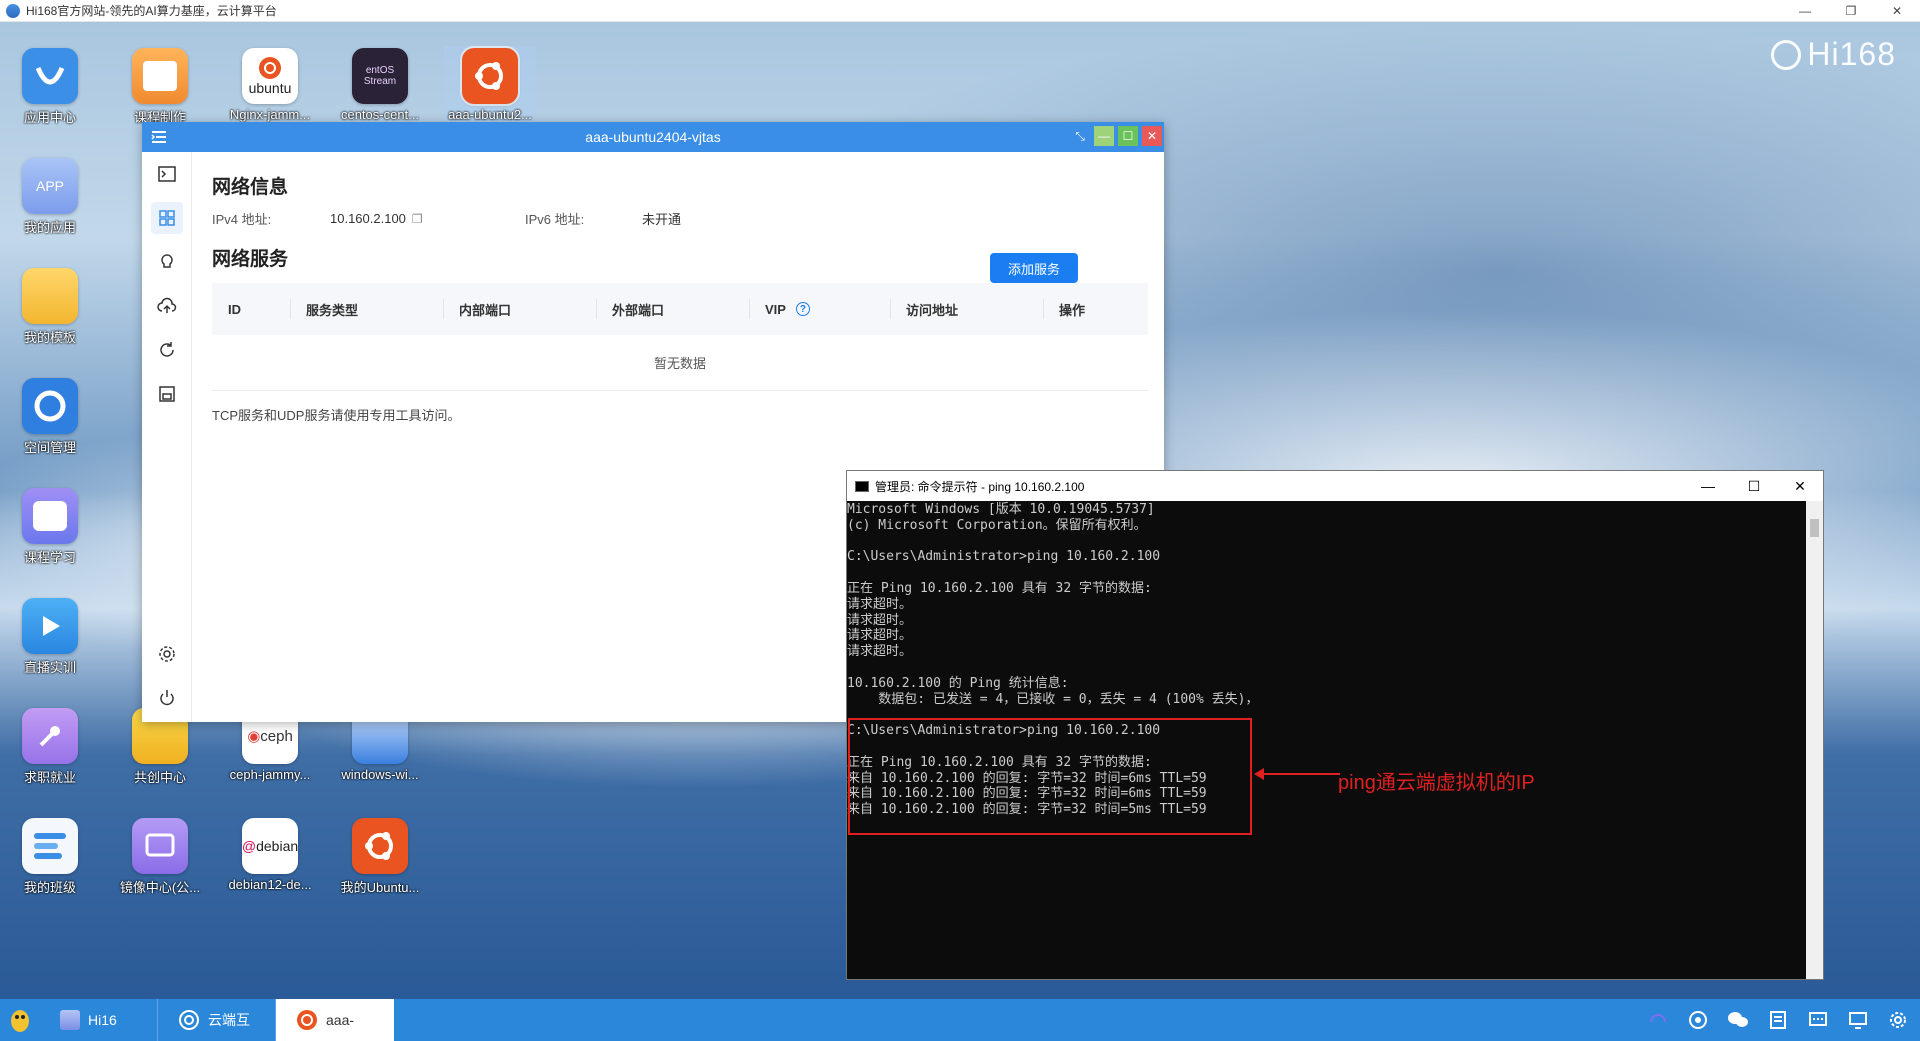 The height and width of the screenshot is (1041, 1920). Describe the element at coordinates (336, 415) in the screenshot. I see `service-note: TCP服务和UDP服务请使用专用工具访问。` at that location.